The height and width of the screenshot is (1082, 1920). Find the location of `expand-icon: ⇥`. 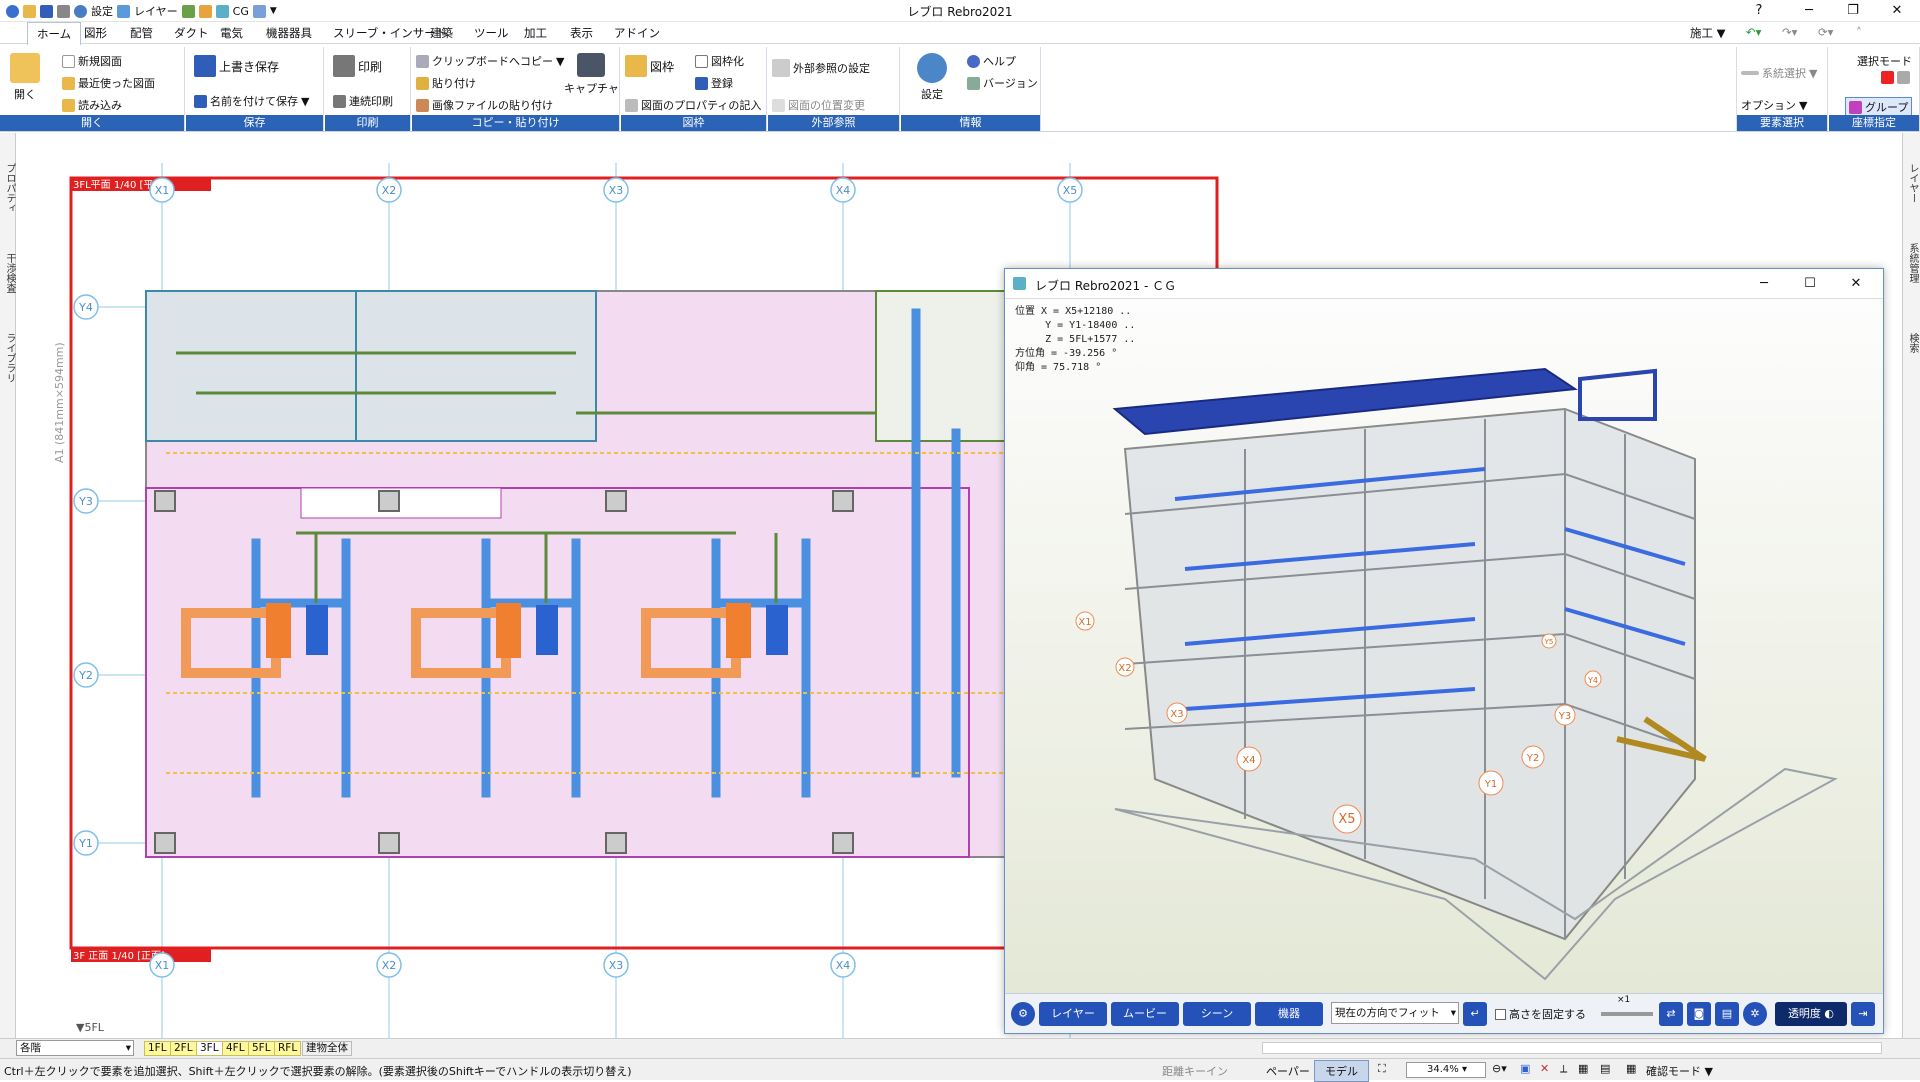

expand-icon: ⇥ is located at coordinates (1863, 1014).